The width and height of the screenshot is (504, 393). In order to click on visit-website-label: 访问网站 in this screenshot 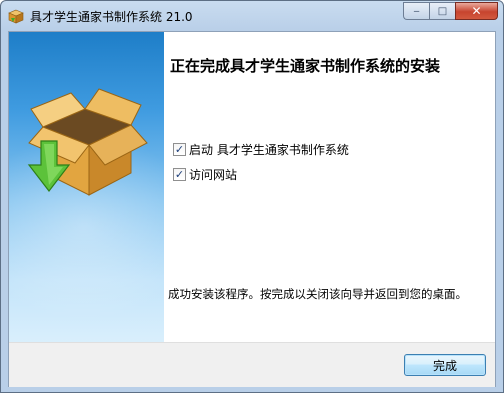, I will do `click(213, 175)`.